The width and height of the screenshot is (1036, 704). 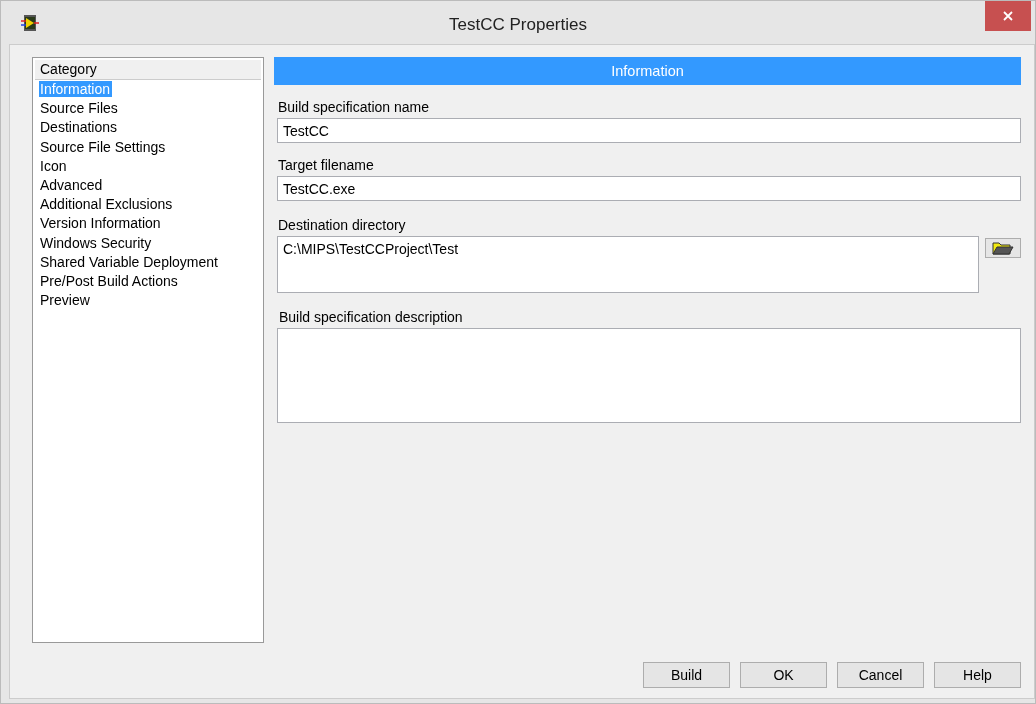 I want to click on input-field: TestCC.exe, so click(x=649, y=188).